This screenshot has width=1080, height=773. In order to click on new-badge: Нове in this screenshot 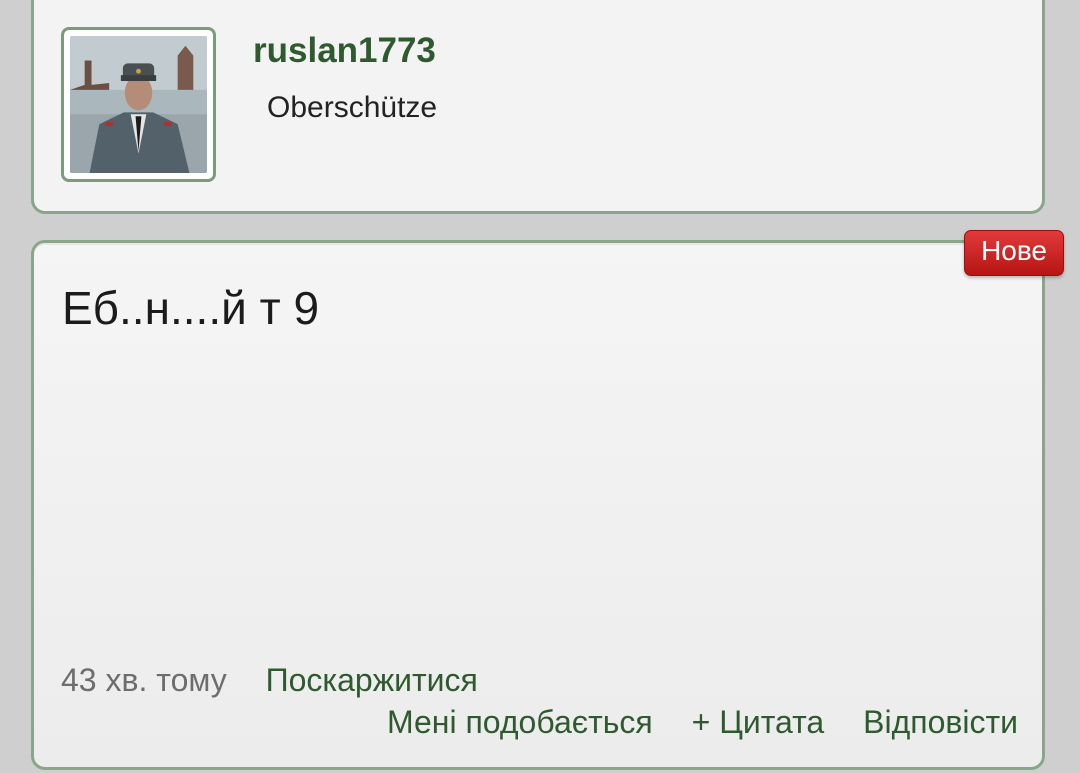, I will do `click(1014, 253)`.